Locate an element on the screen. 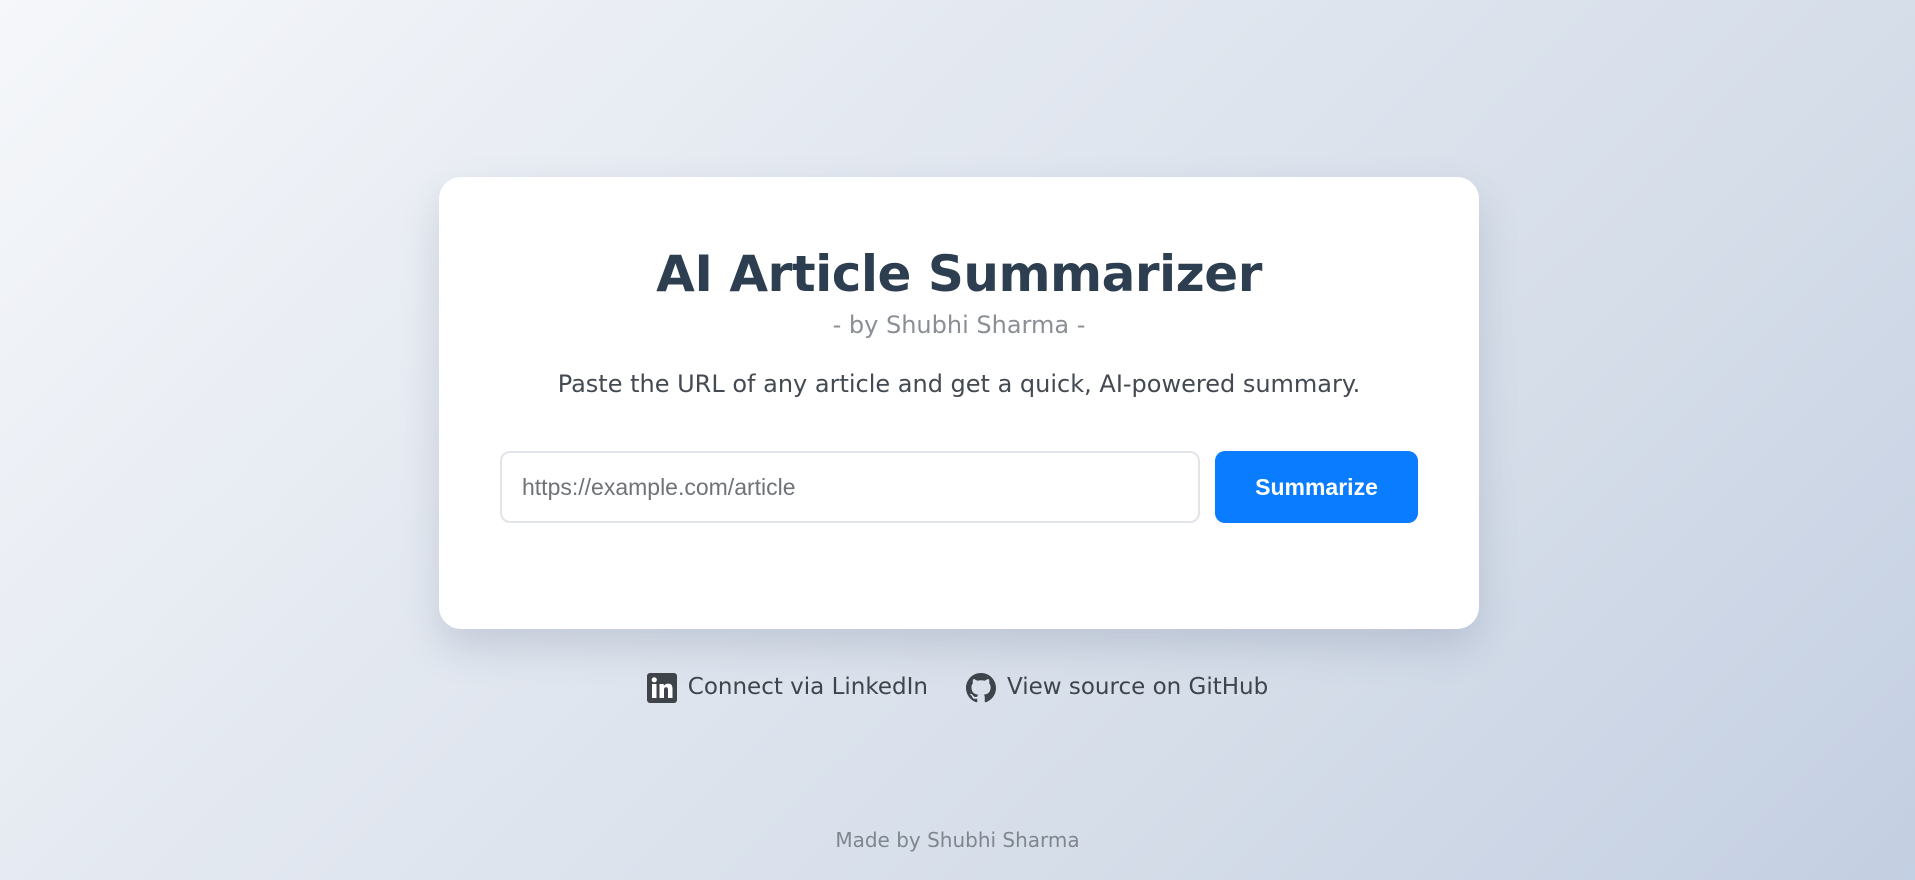  summarize-button: Summarize is located at coordinates (1316, 487).